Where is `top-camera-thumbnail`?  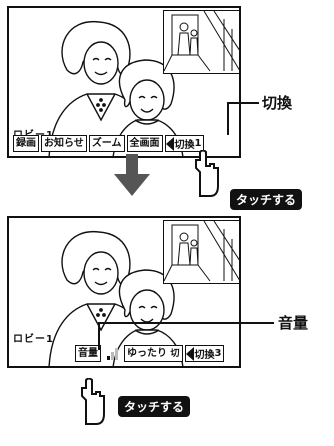
top-camera-thumbnail is located at coordinates (201, 42).